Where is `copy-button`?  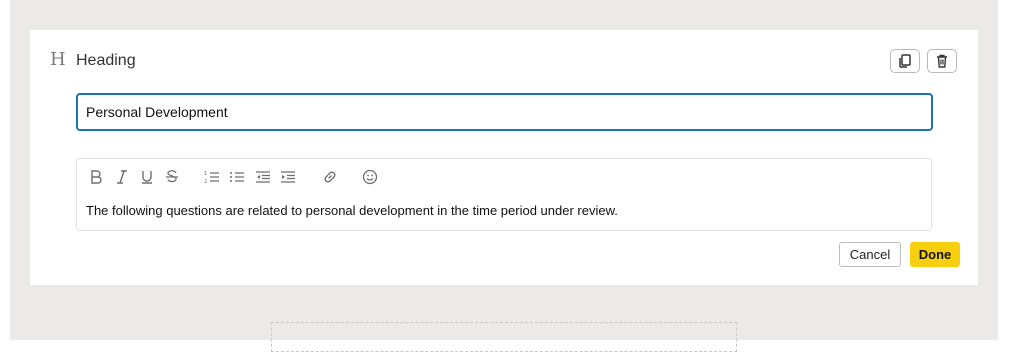
copy-button is located at coordinates (905, 61).